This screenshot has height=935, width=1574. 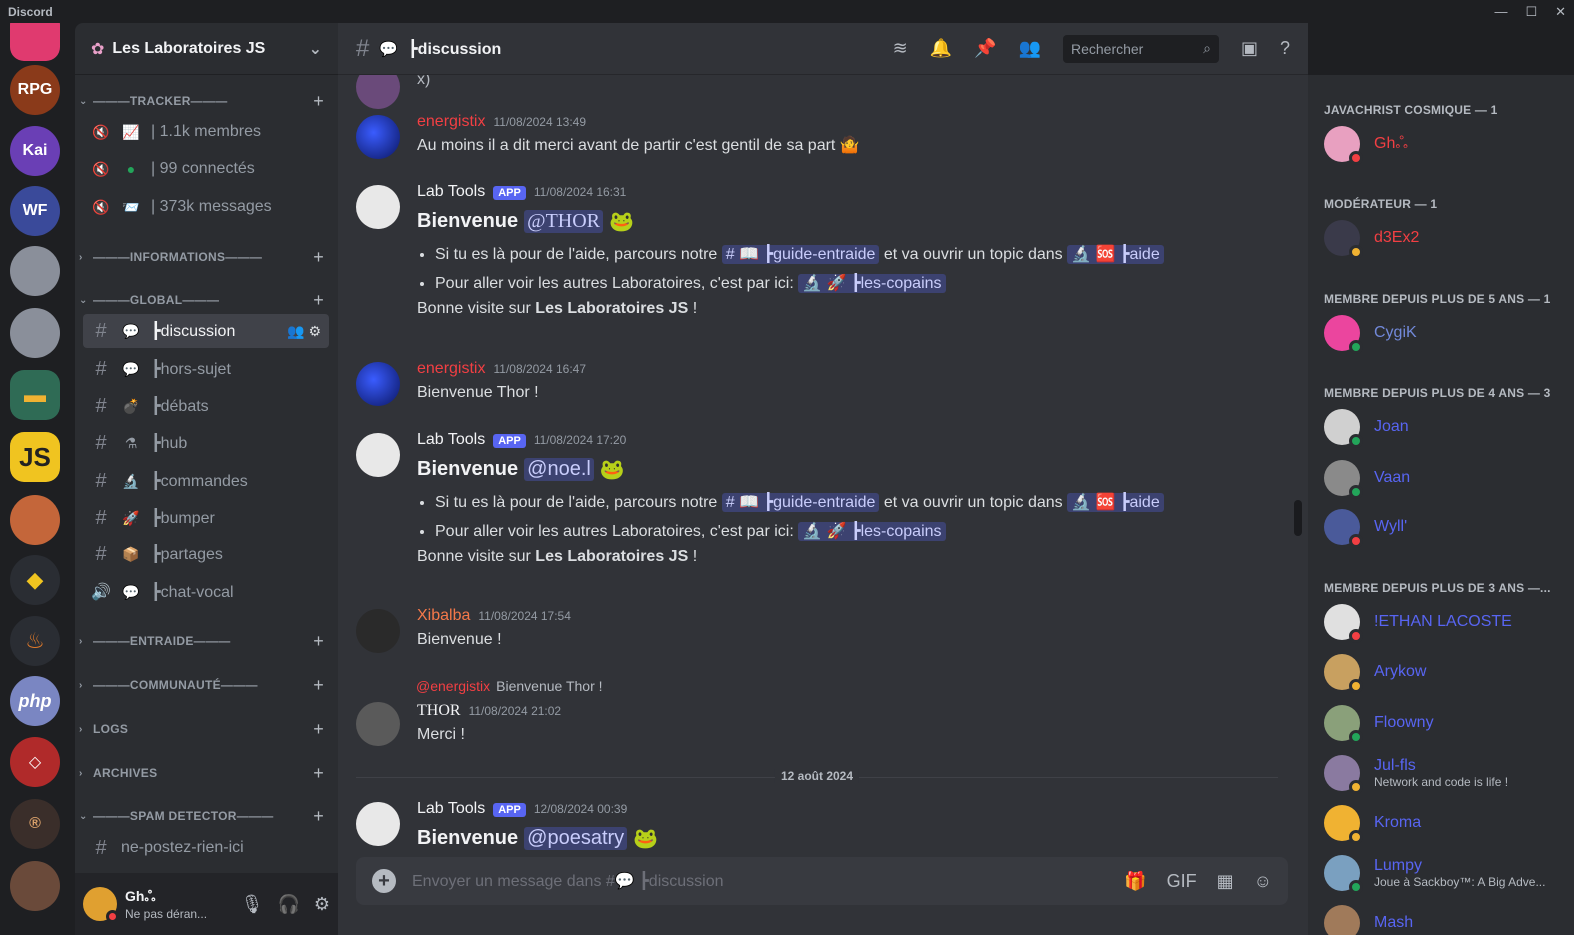 I want to click on member-item: Floowny, so click(x=1444, y=724).